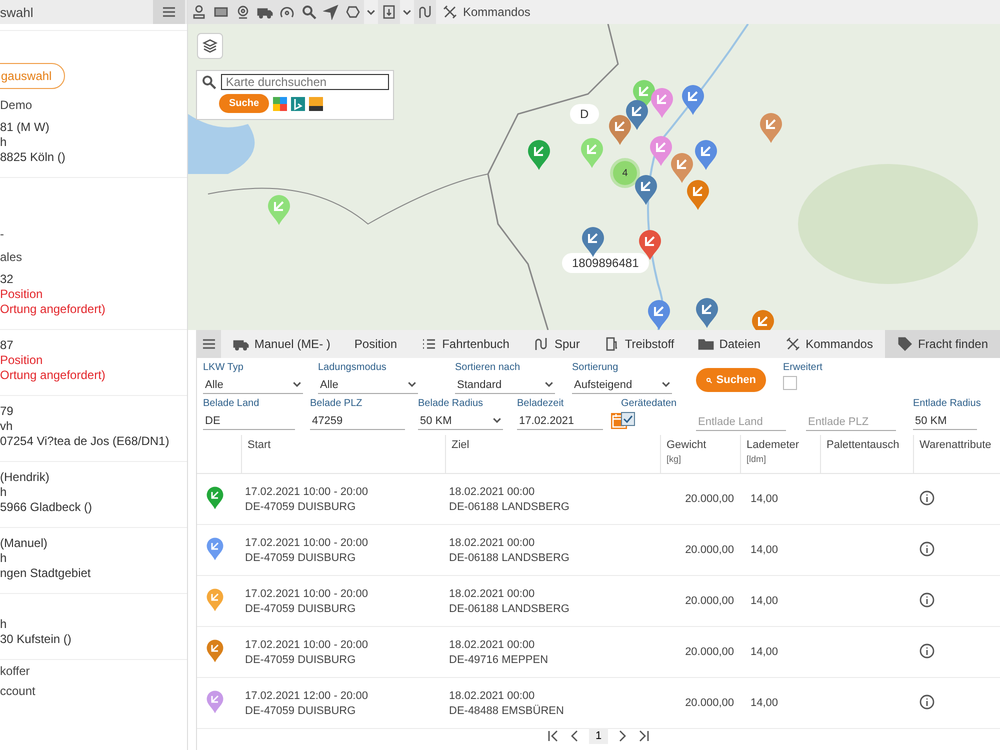  What do you see at coordinates (47, 507) in the screenshot?
I see `vehicle-info: 5966 Gladbeck ()` at bounding box center [47, 507].